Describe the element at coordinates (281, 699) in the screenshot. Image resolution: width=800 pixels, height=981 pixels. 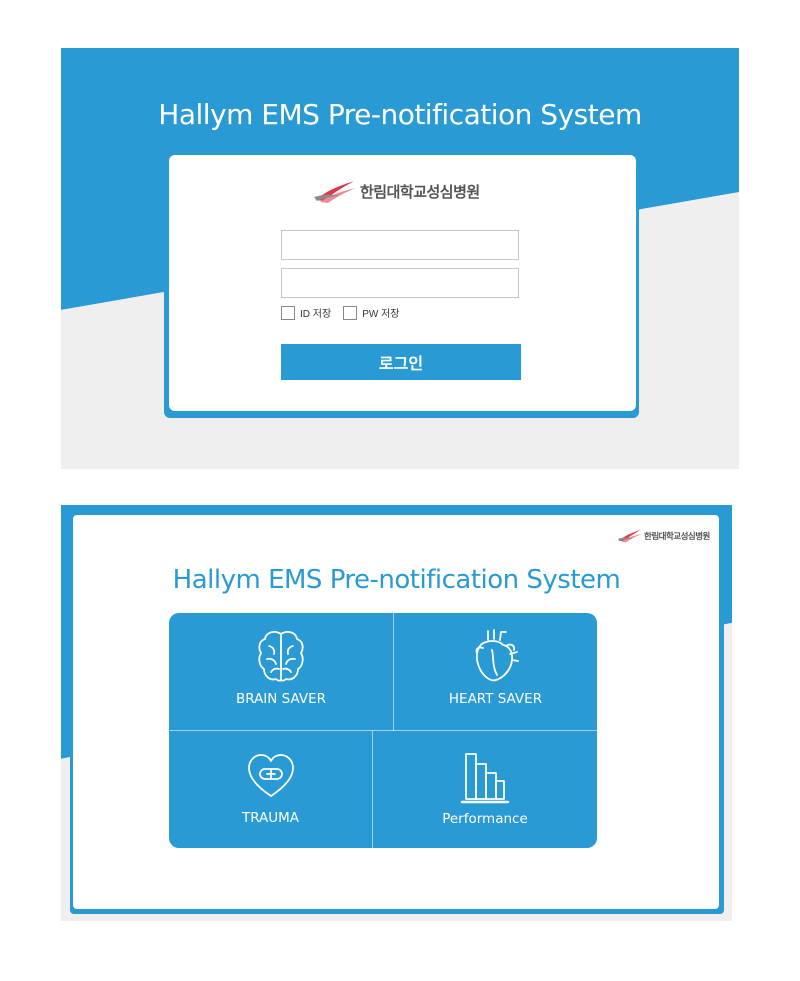
I see `brain-saver-label: BRAIN SAVER` at that location.